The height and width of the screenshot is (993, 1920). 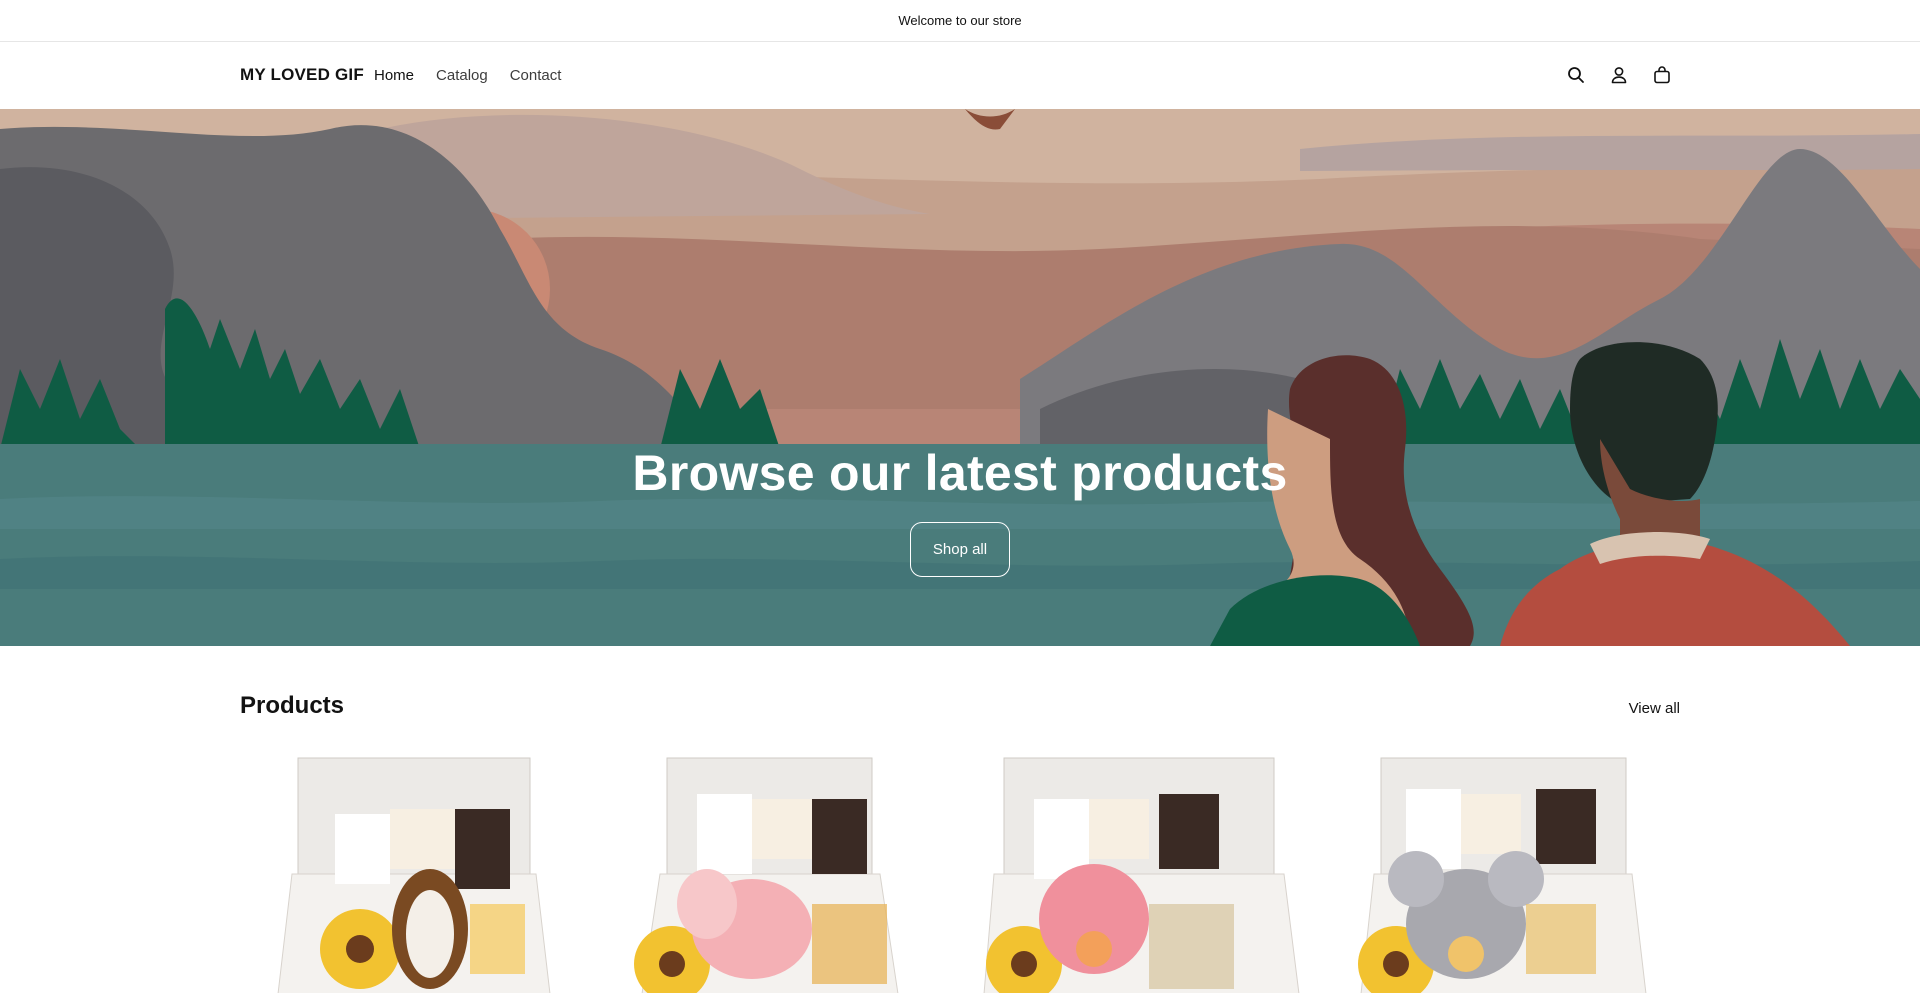 What do you see at coordinates (960, 510) in the screenshot?
I see `hero-content: Browse our latest products Shop all` at bounding box center [960, 510].